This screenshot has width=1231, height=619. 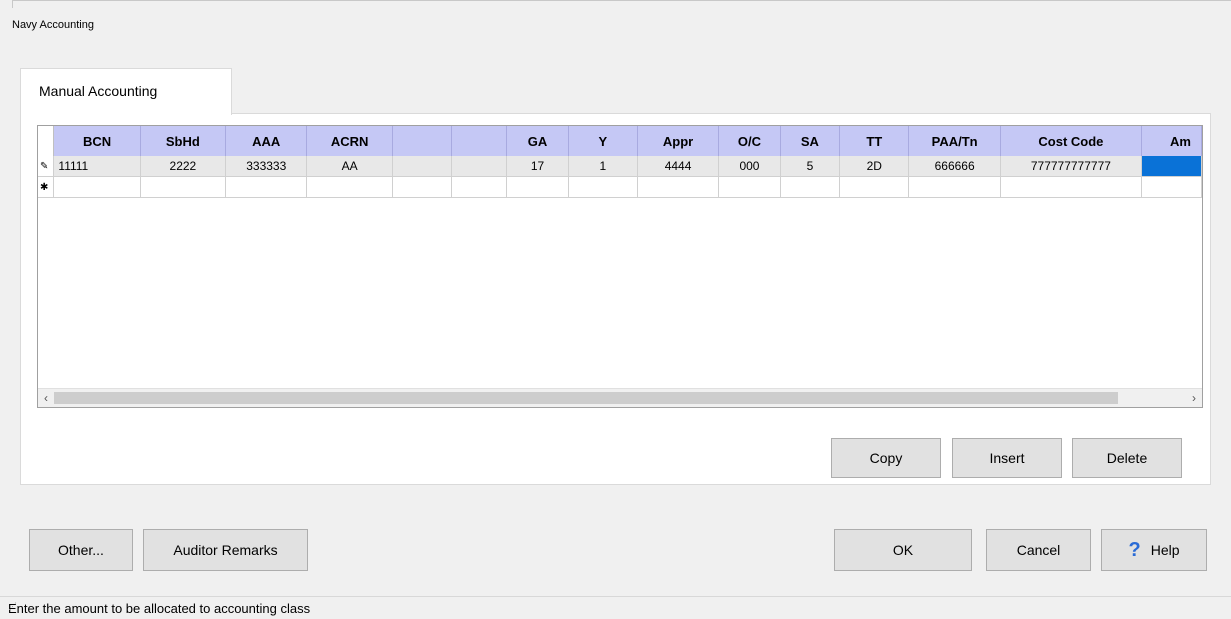 I want to click on grid-cell: 666666, so click(x=954, y=166).